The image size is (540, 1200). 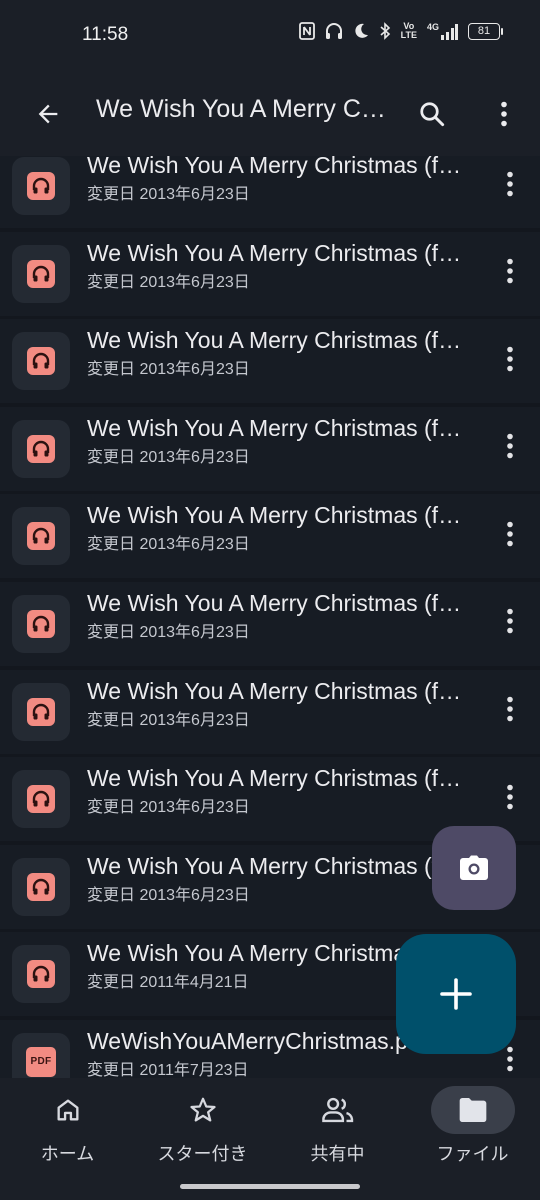 I want to click on app-bar: We Wish You A Merry Christmas, so click(x=270, y=114).